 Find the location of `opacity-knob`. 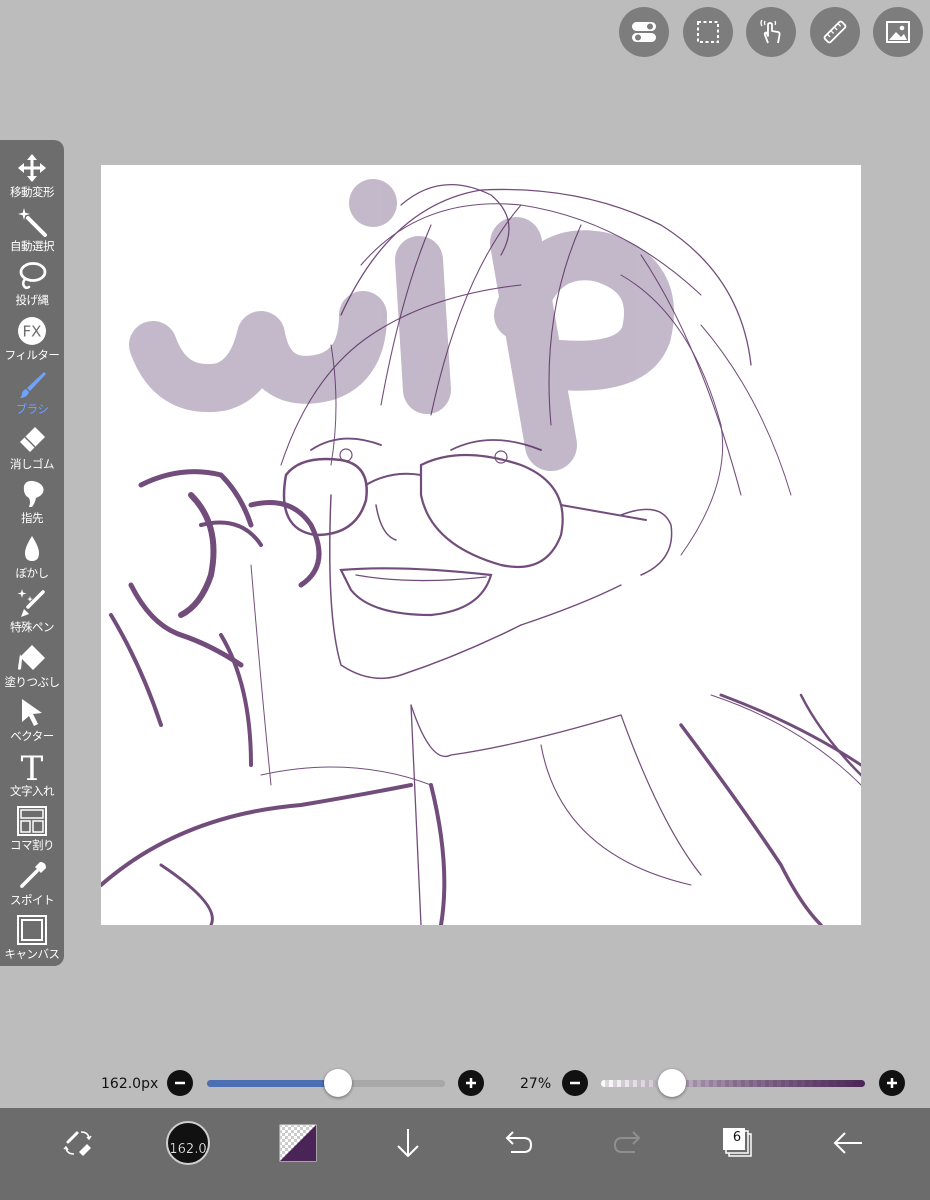

opacity-knob is located at coordinates (672, 1083).